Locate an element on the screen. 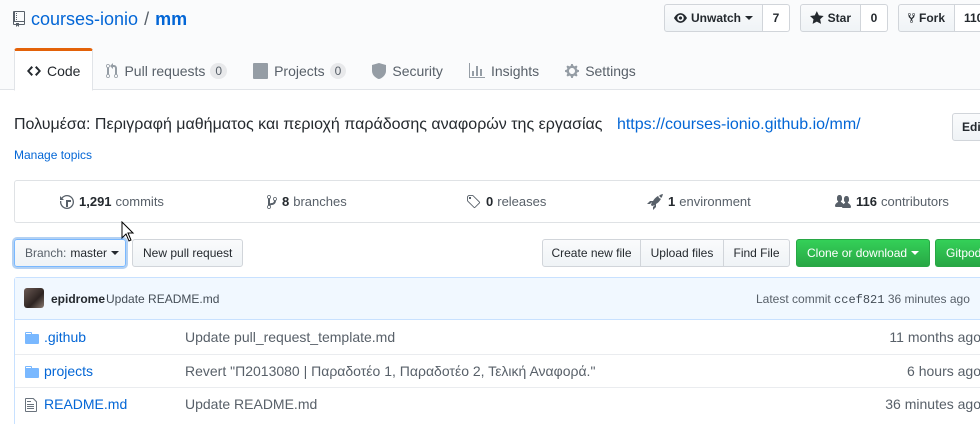 The width and height of the screenshot is (980, 424). tab-projects-label: Projects is located at coordinates (299, 70).